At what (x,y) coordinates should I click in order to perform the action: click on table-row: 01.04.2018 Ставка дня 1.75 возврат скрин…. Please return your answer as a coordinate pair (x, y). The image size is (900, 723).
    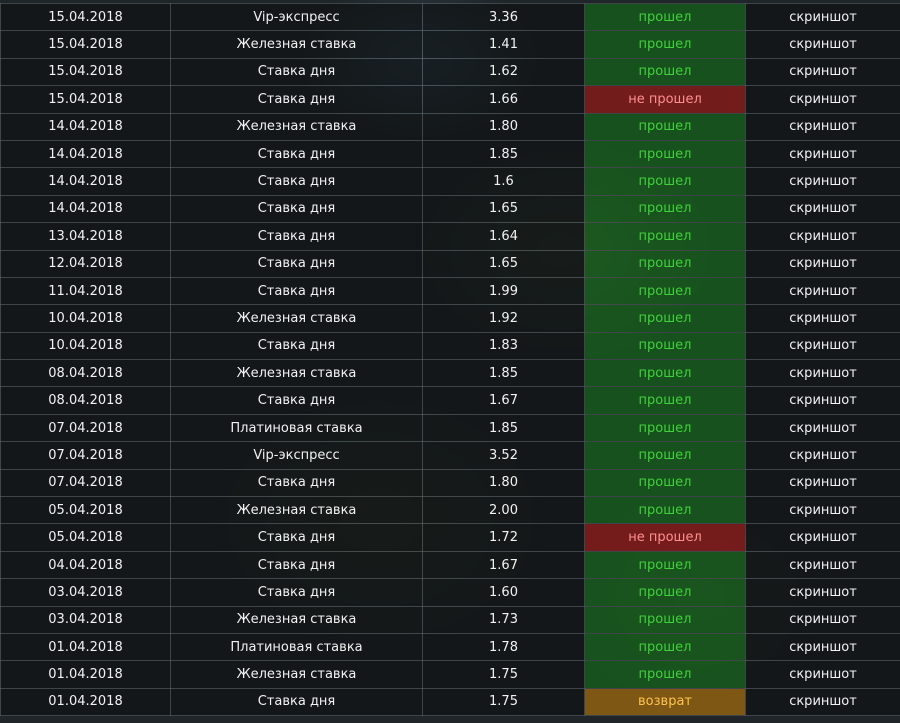
    Looking at the image, I should click on (450, 702).